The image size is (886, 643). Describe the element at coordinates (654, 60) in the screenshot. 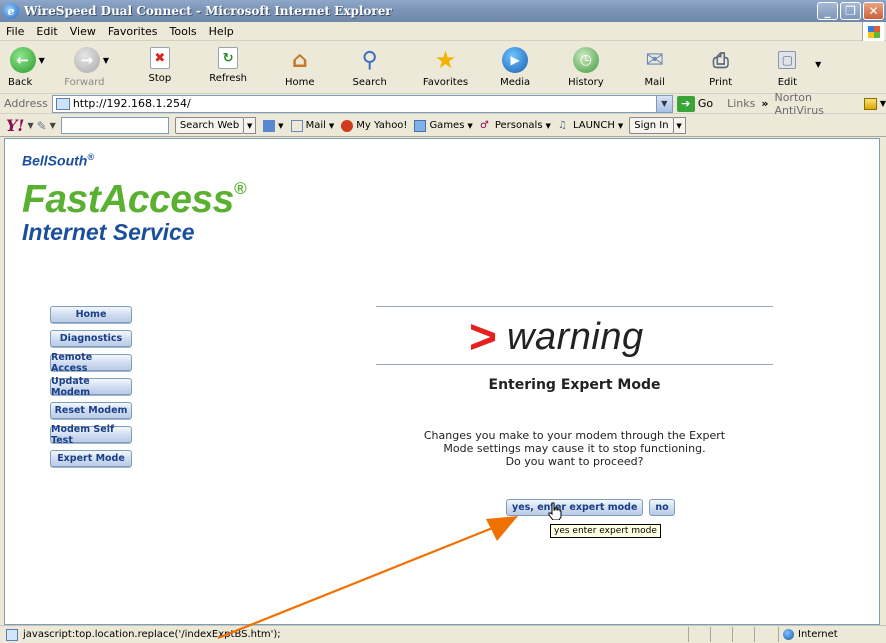

I see `mail-icon: ✉` at that location.